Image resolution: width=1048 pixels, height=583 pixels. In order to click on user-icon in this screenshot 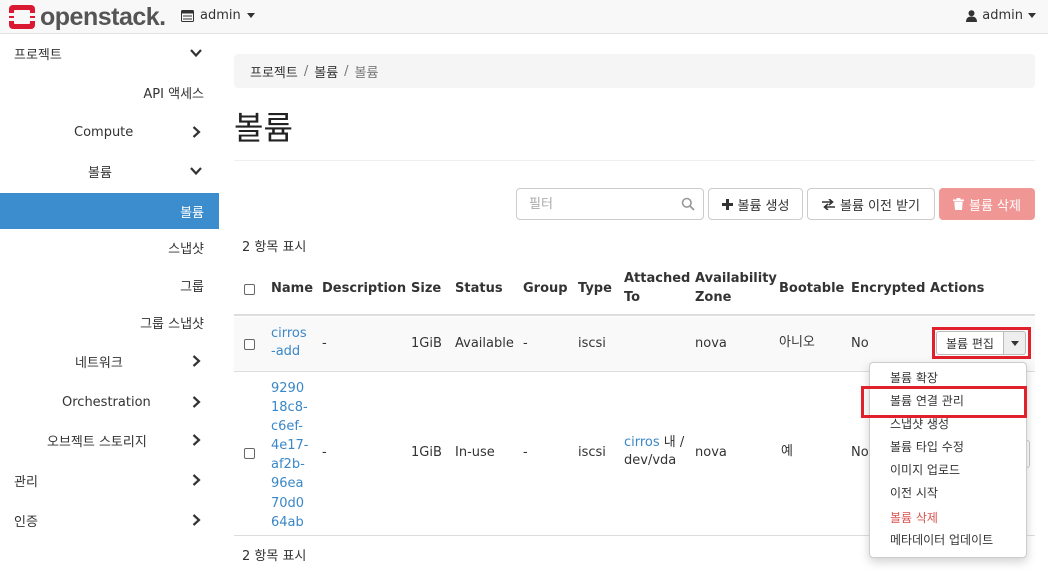, I will do `click(972, 15)`.